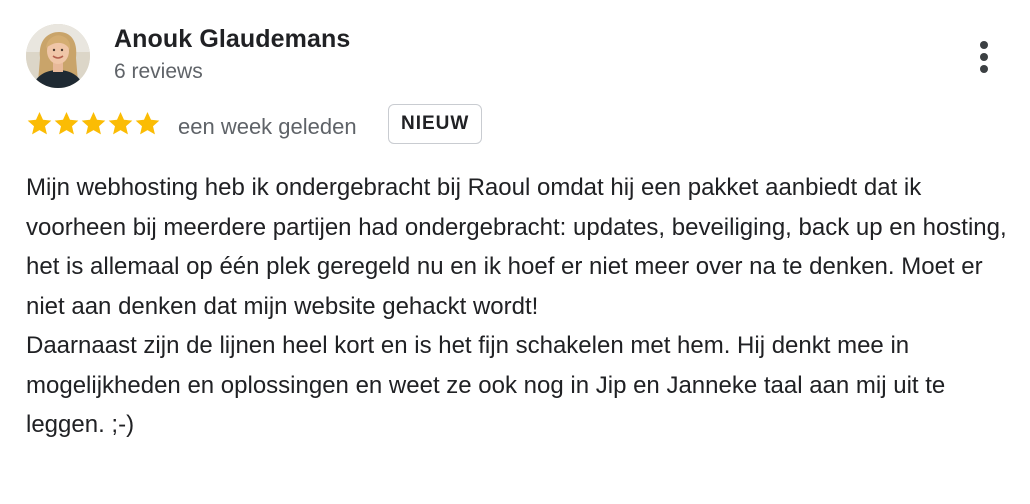  I want to click on star-rating, so click(93, 125).